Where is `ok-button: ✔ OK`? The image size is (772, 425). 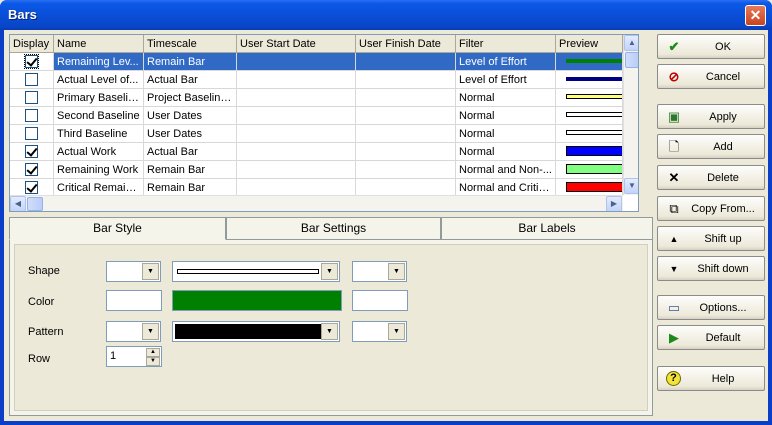
ok-button: ✔ OK is located at coordinates (711, 46).